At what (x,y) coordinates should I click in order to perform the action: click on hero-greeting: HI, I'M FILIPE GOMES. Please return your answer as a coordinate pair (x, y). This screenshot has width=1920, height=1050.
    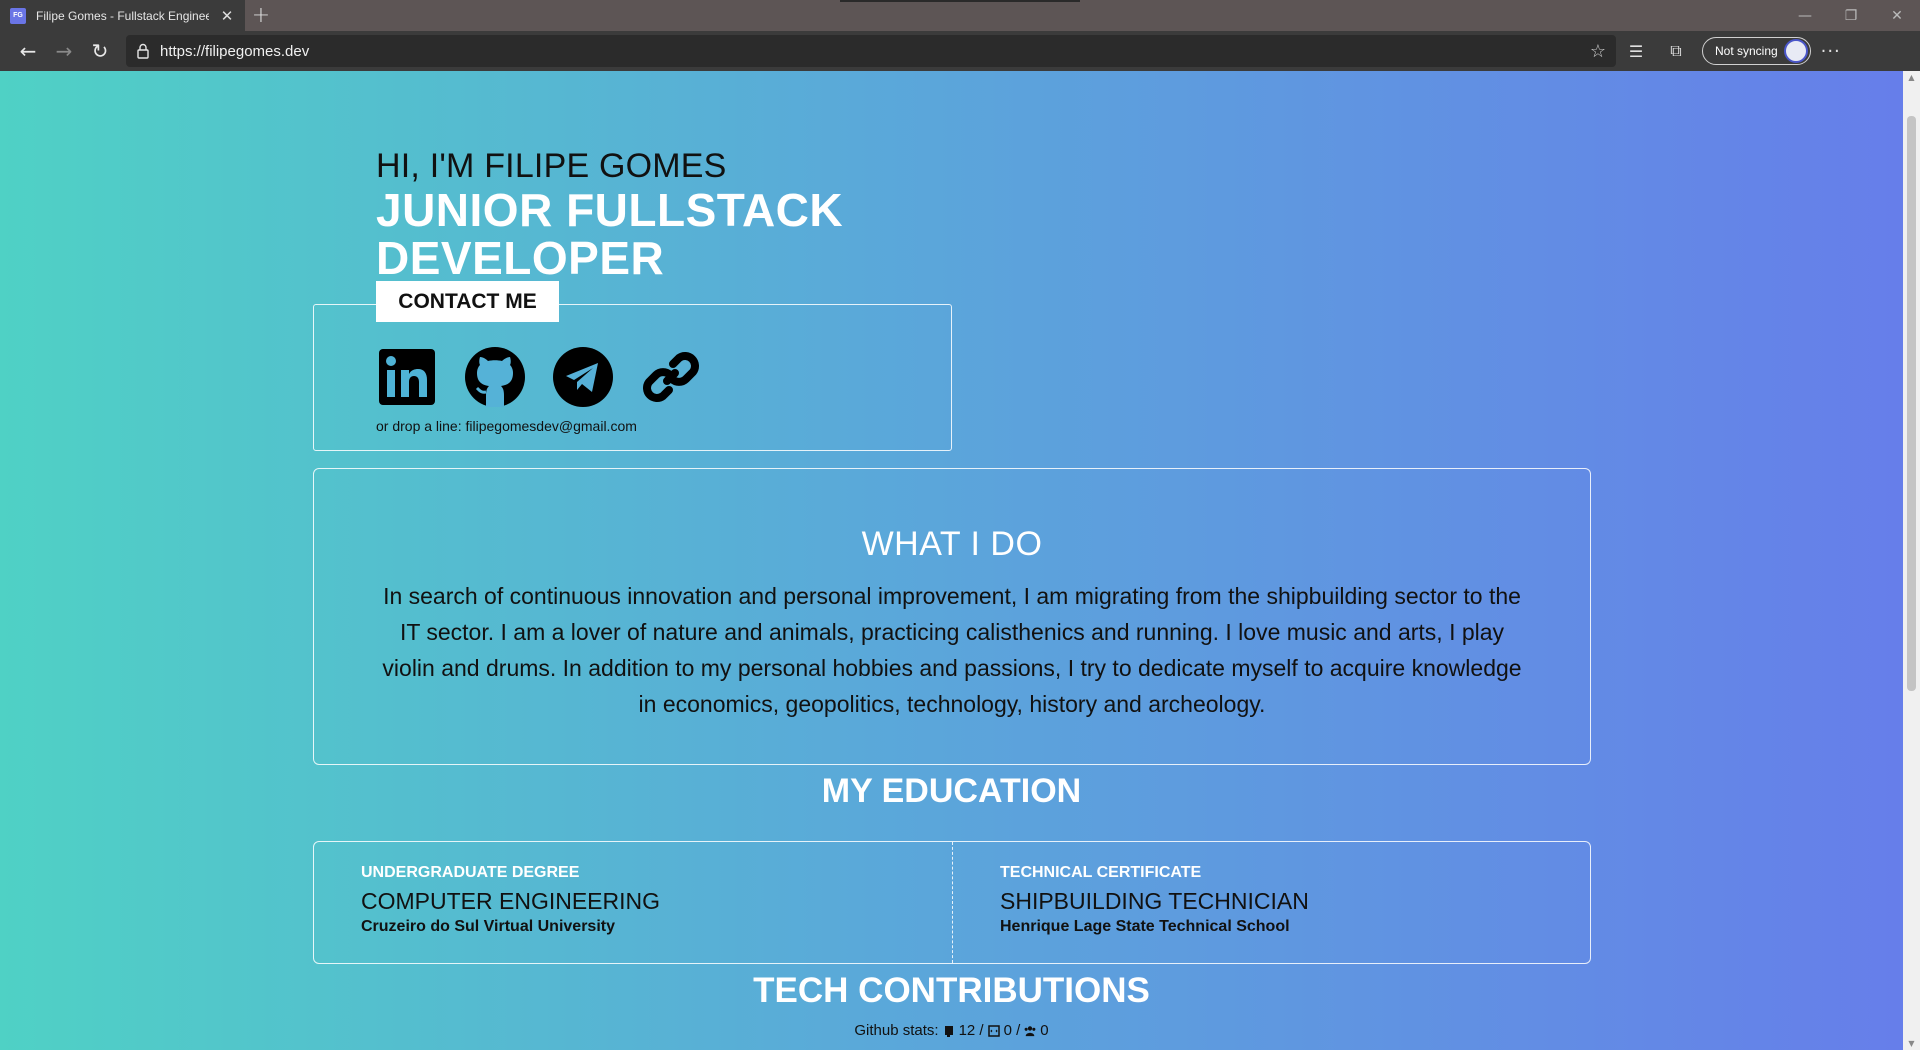
    Looking at the image, I should click on (551, 166).